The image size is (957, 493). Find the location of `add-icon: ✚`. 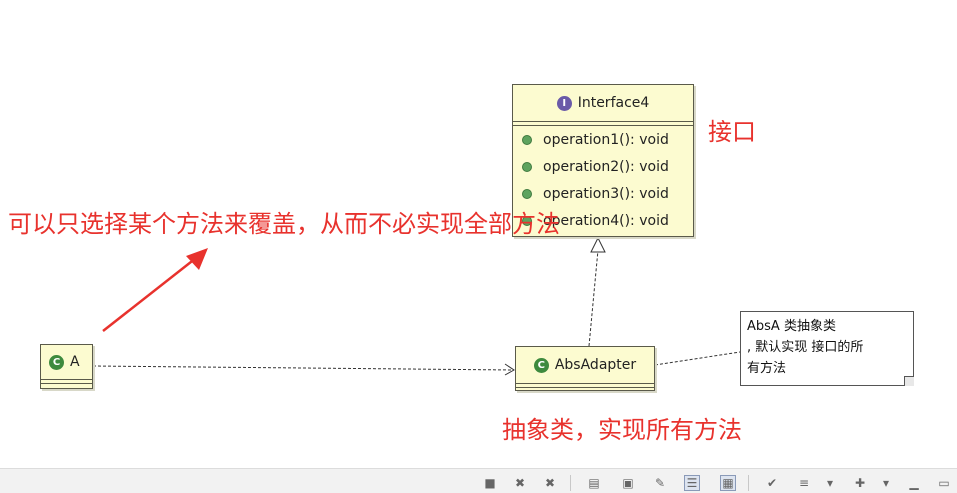

add-icon: ✚ is located at coordinates (860, 483).